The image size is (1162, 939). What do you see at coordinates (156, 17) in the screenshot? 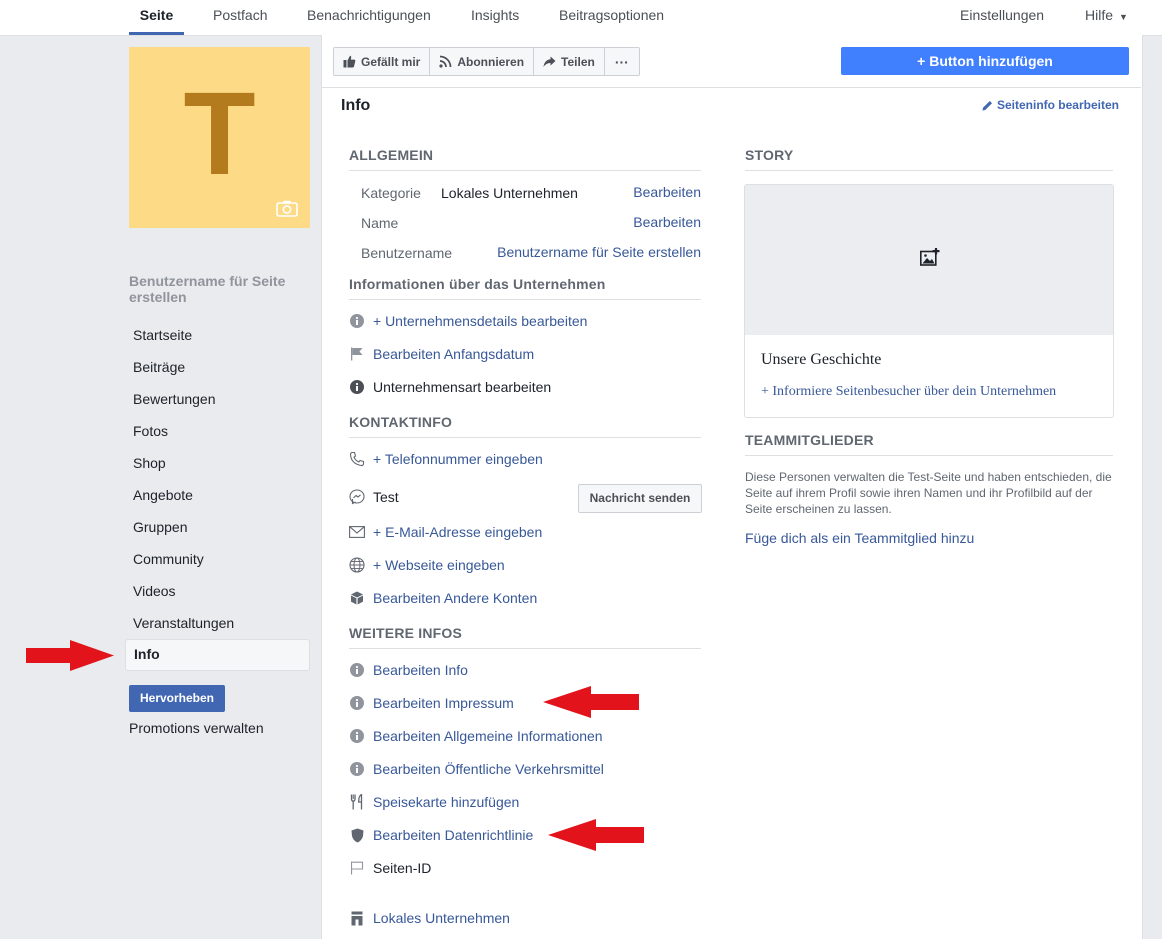
I see `tab-seite: Seite` at bounding box center [156, 17].